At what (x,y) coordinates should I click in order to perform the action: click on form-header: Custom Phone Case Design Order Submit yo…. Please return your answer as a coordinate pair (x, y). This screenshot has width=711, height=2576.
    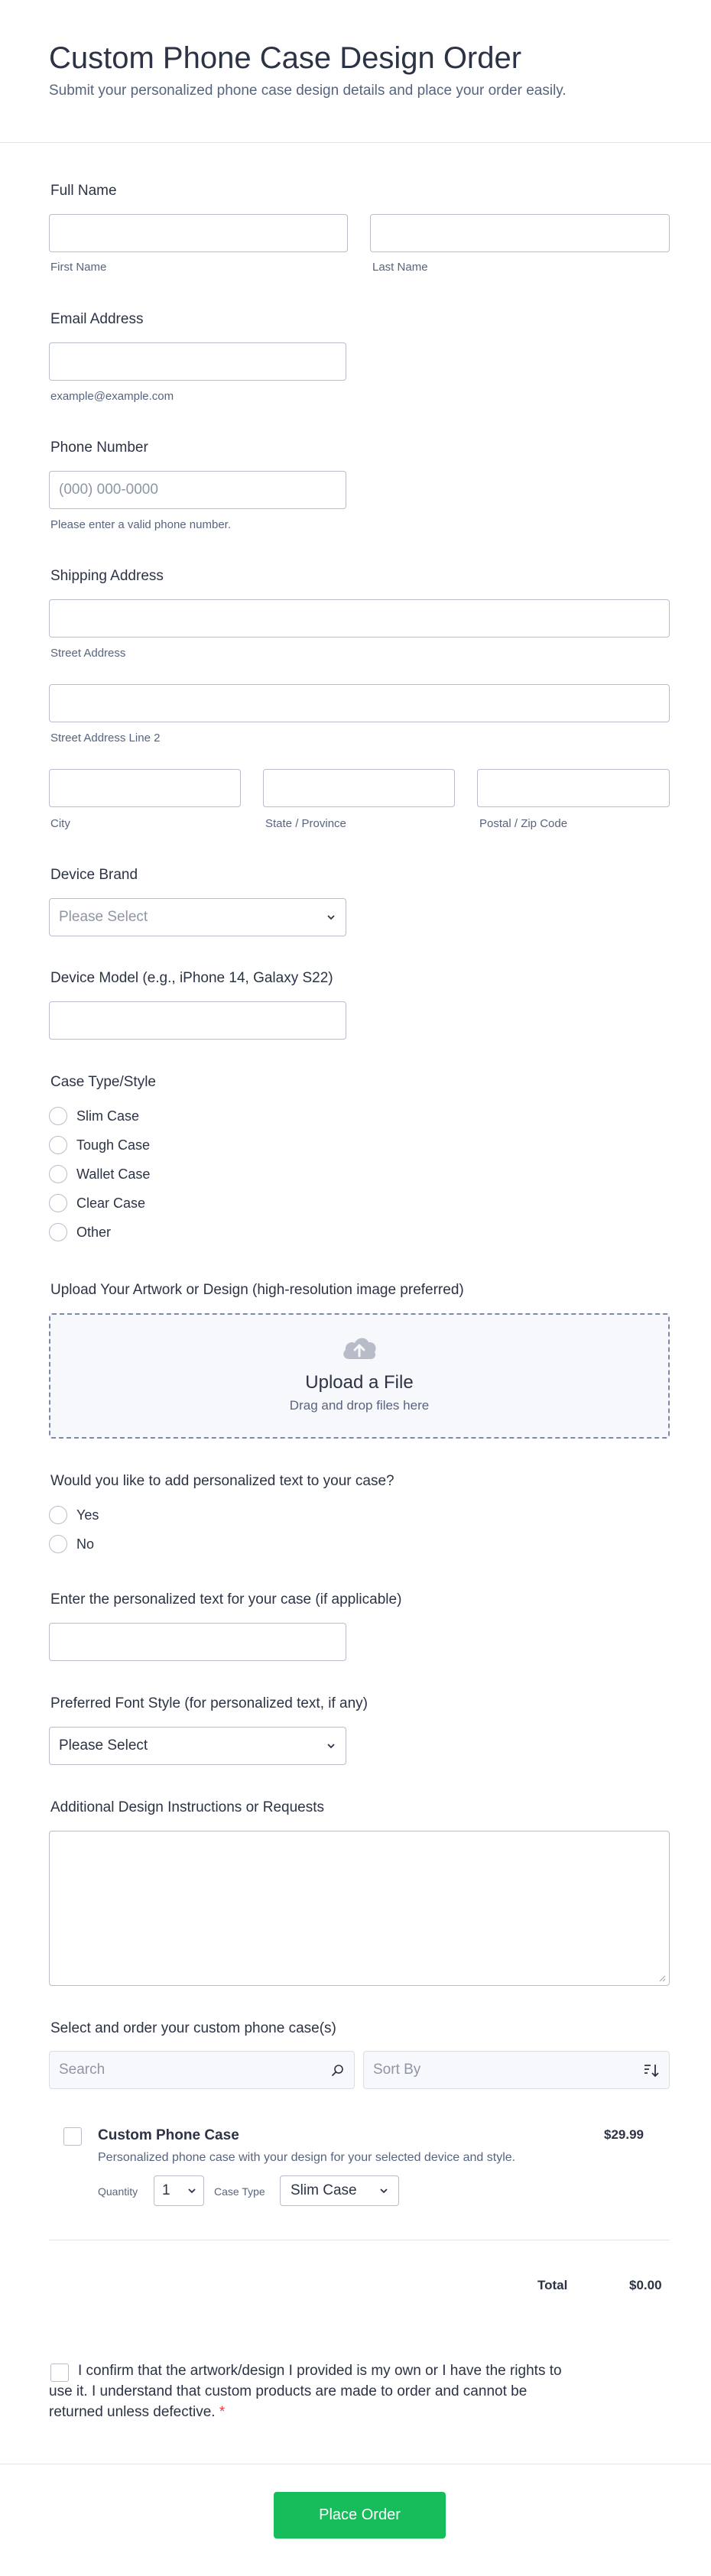
    Looking at the image, I should click on (355, 71).